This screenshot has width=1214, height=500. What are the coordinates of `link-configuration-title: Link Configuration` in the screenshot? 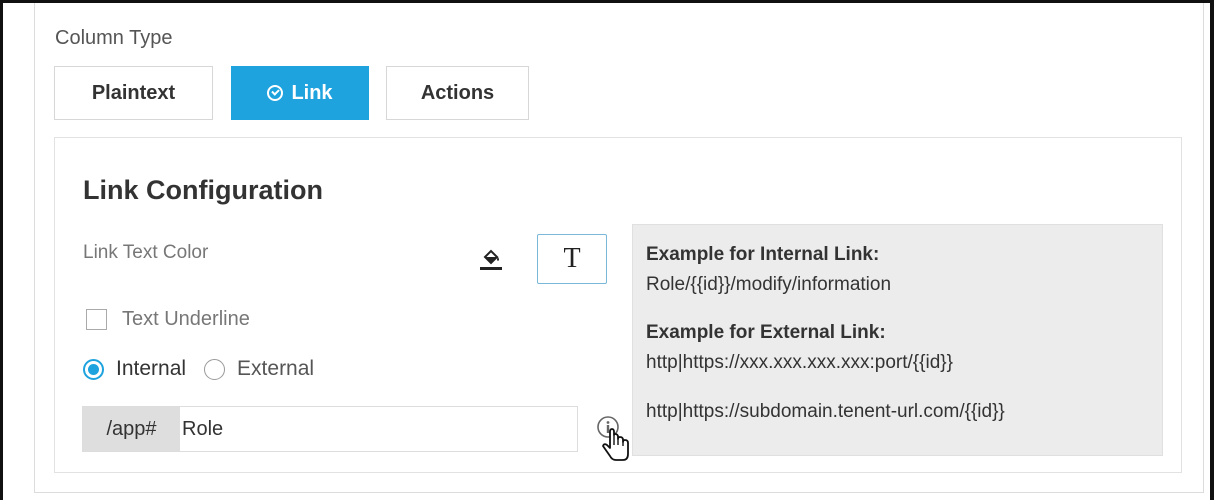 It's located at (203, 190).